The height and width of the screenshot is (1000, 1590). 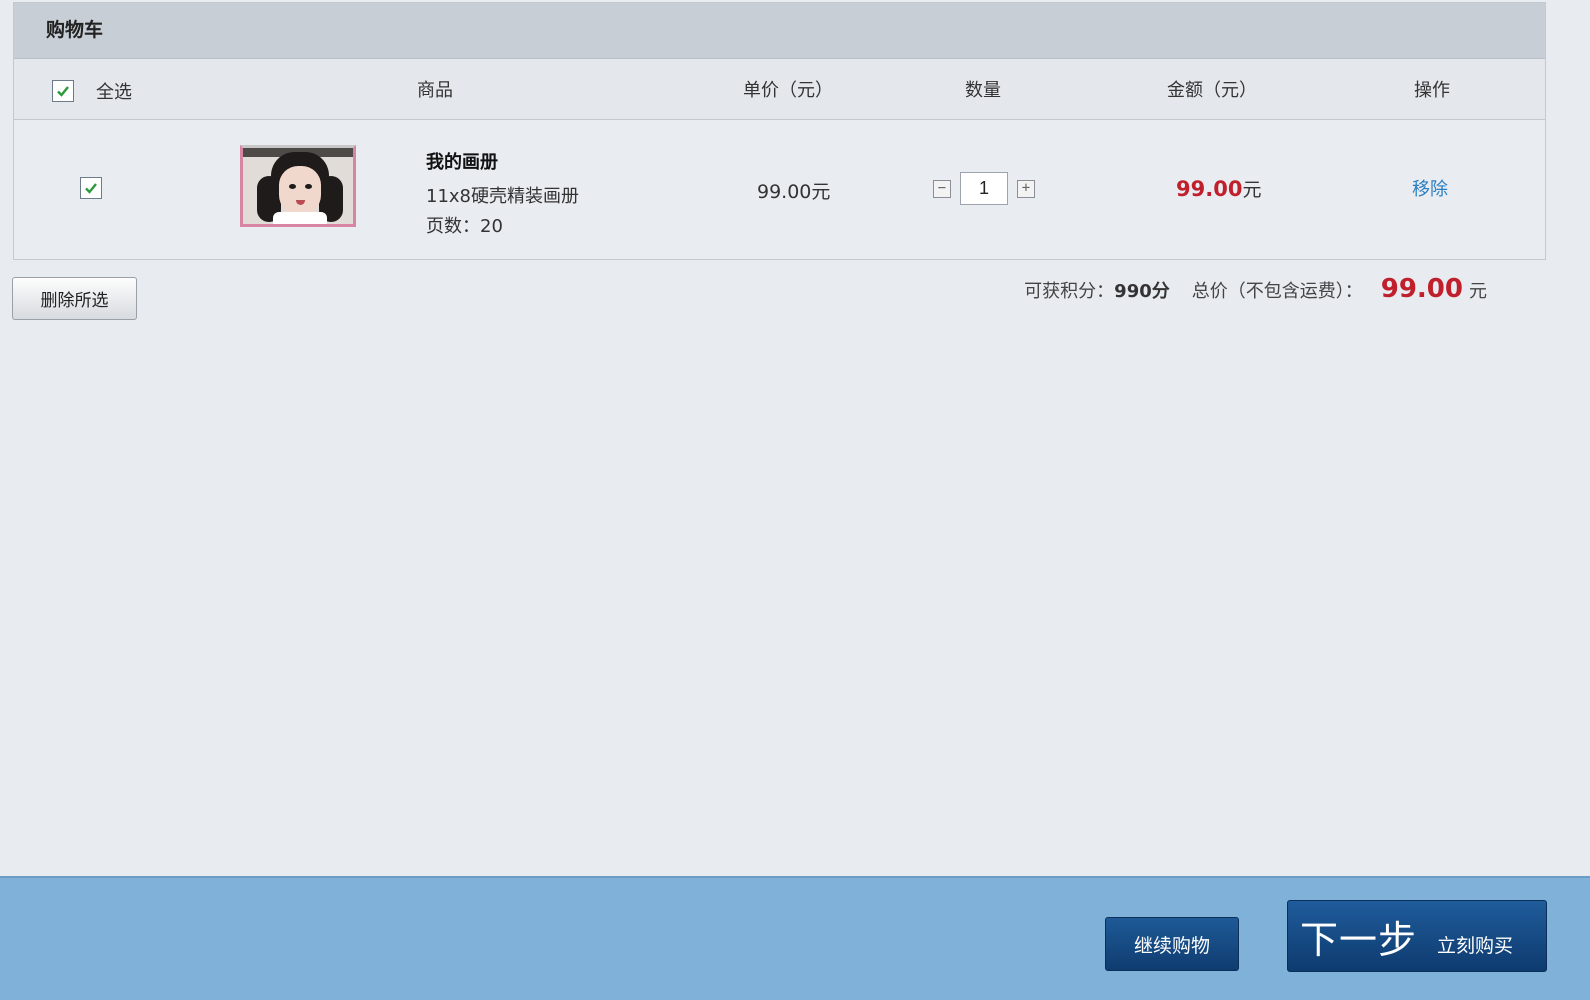 I want to click on item-amount-unit: 元, so click(x=1252, y=190).